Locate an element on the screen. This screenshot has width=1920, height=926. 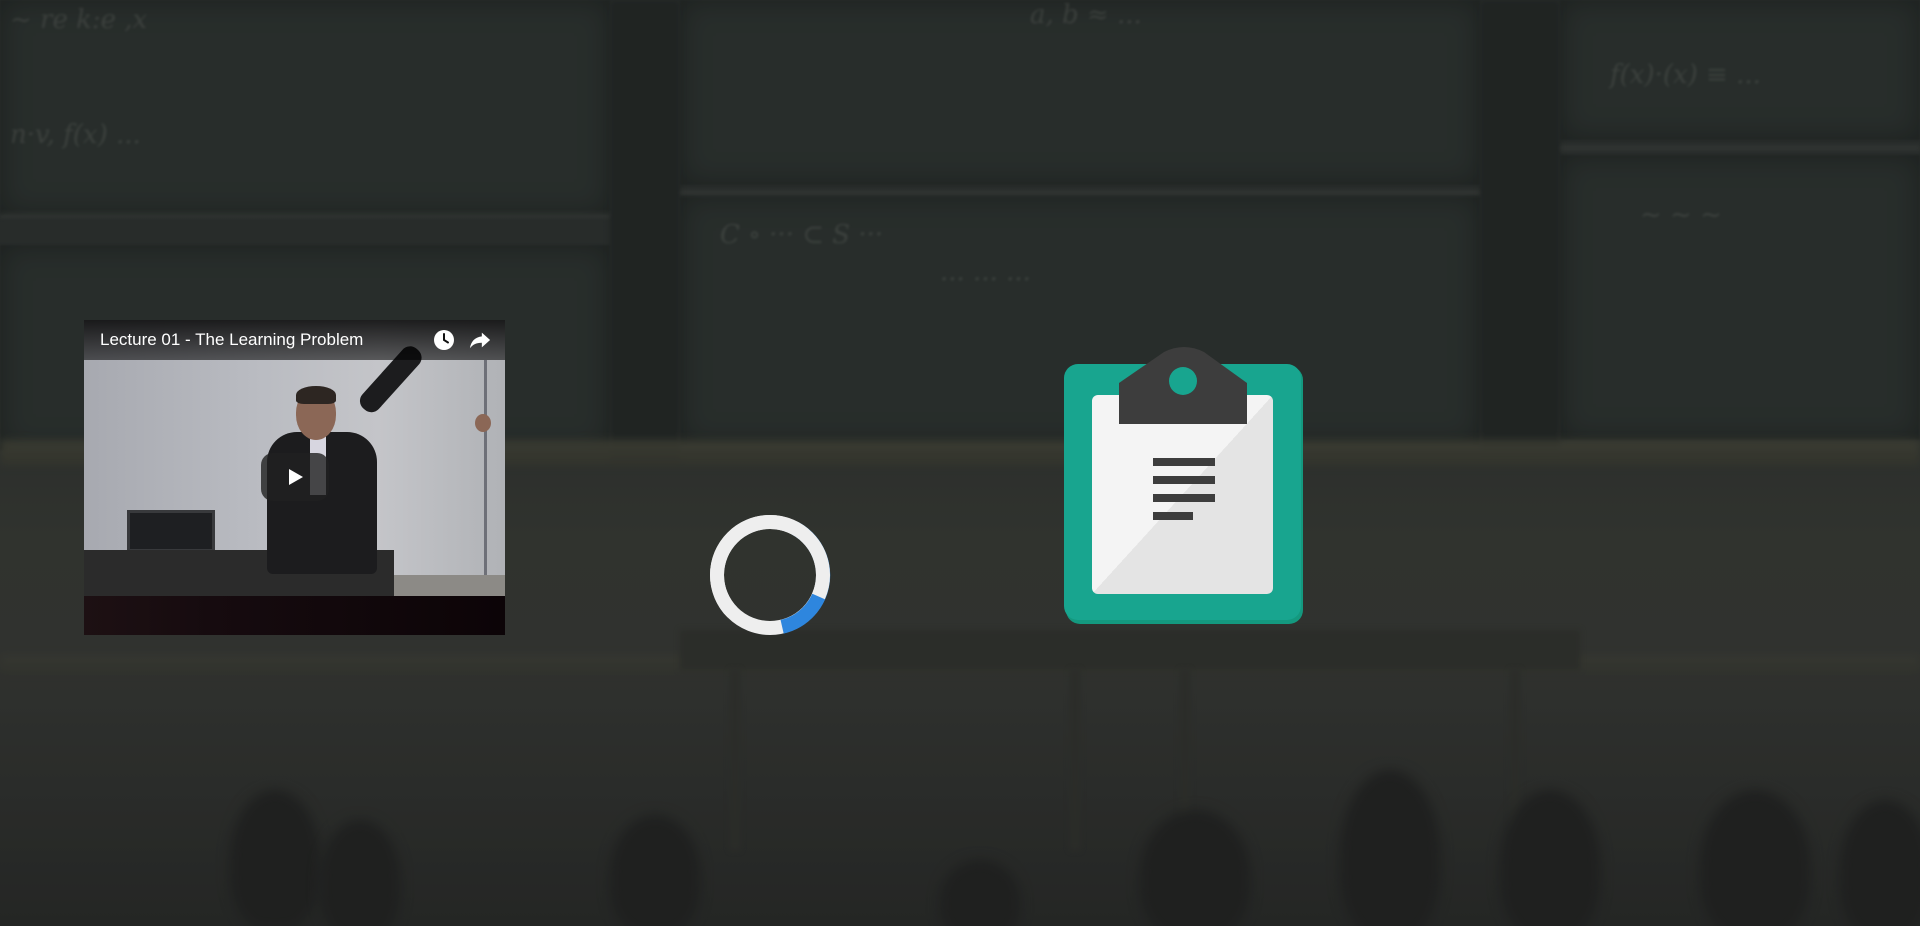
speaker-hand is located at coordinates (483, 423).